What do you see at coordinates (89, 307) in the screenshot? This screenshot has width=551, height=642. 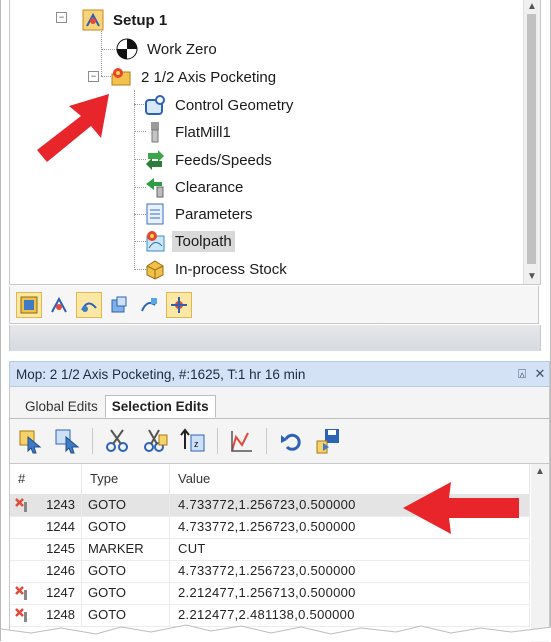 I see `toolpath-mode-icon` at bounding box center [89, 307].